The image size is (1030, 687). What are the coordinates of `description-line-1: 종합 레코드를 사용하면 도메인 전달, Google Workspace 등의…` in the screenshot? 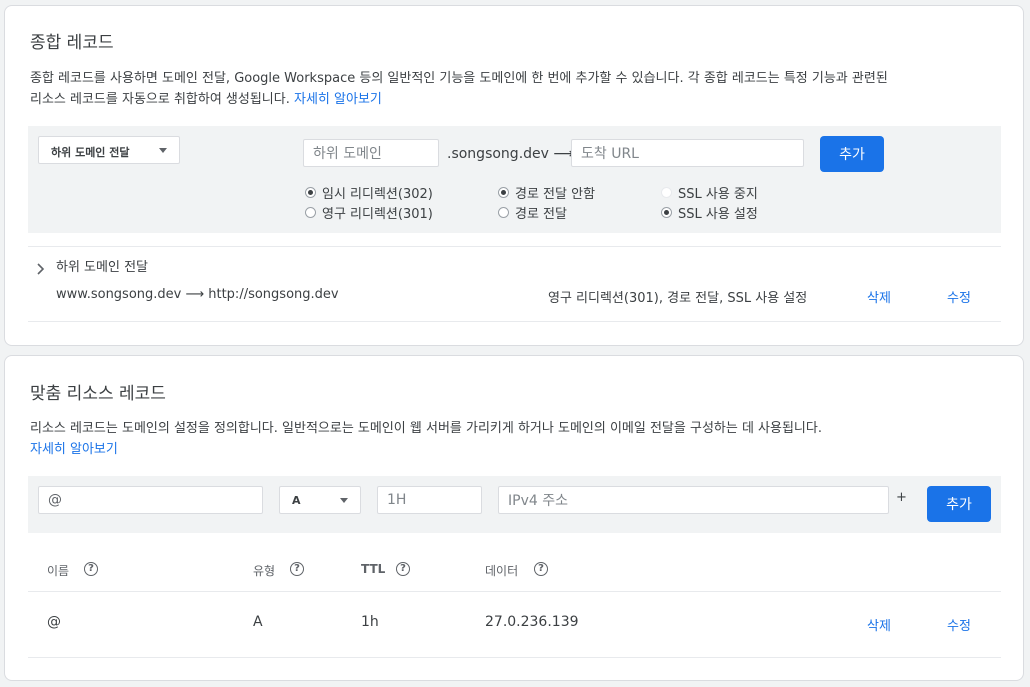 It's located at (459, 78).